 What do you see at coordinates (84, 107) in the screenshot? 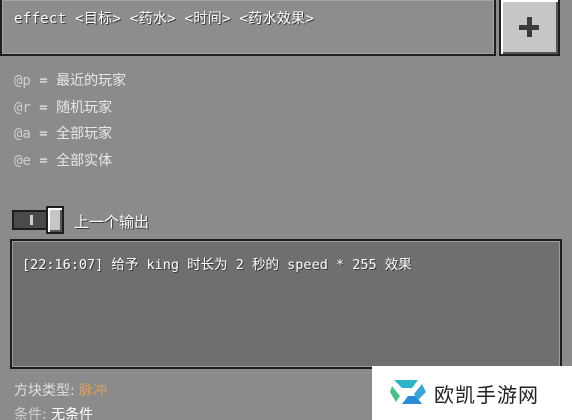
I see `selector-desc: 随机玩家` at bounding box center [84, 107].